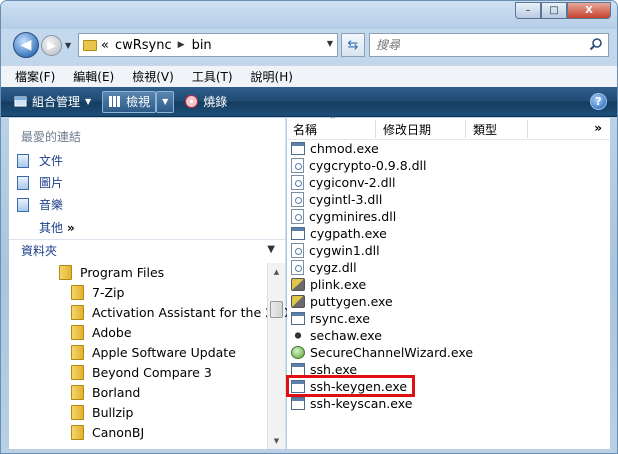 This screenshot has width=618, height=454. What do you see at coordinates (206, 102) in the screenshot?
I see `burn-button: 燒錄` at bounding box center [206, 102].